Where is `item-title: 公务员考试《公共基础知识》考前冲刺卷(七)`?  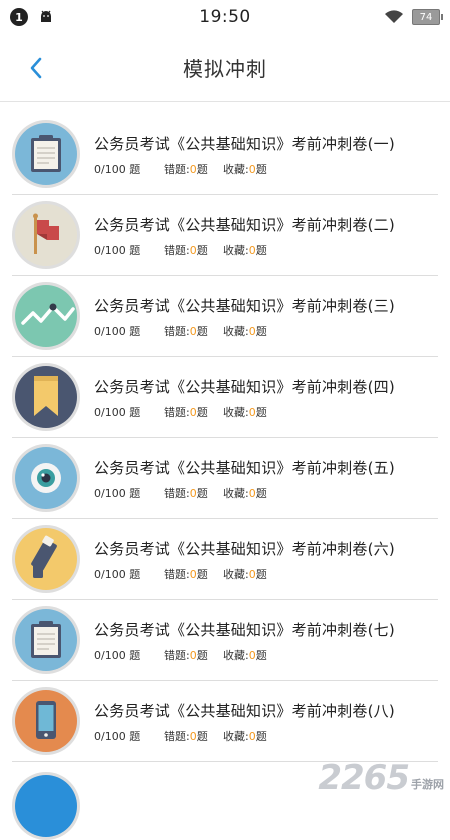
item-title: 公务员考试《公共基础知识》考前冲刺卷(七) is located at coordinates (244, 630).